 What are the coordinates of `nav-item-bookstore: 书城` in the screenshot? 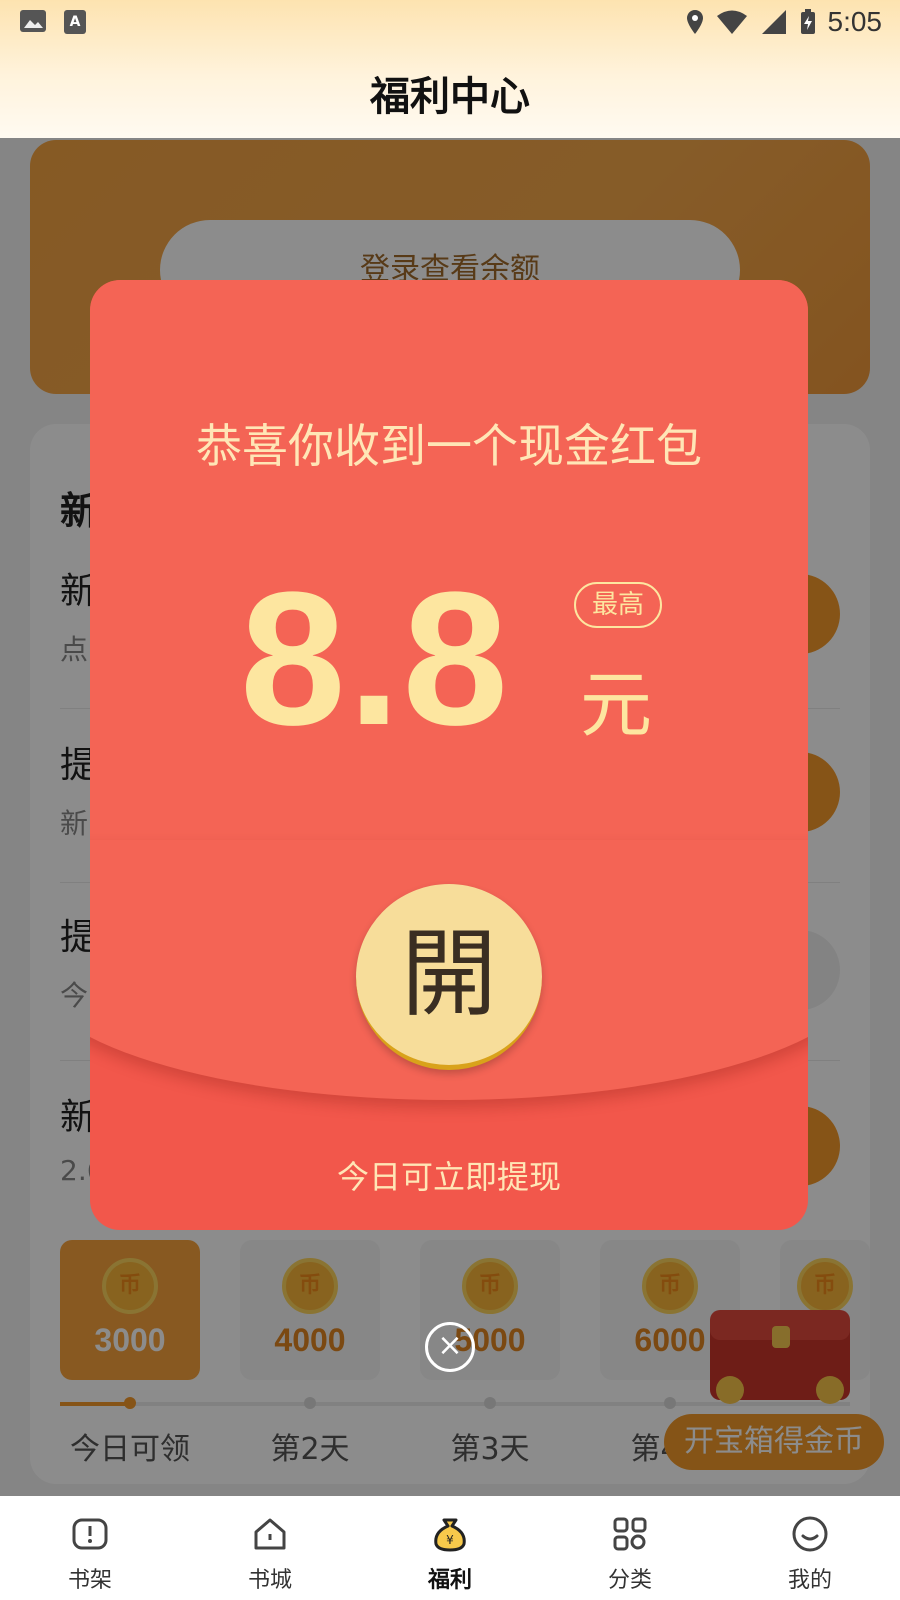 It's located at (270, 1548).